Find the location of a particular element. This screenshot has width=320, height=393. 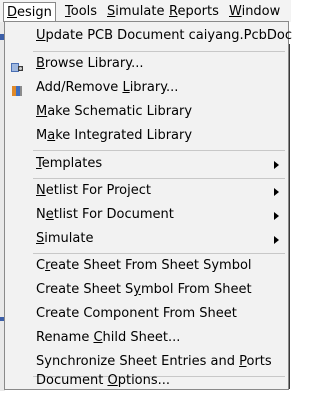

library-add-remove-icon is located at coordinates (17, 89).